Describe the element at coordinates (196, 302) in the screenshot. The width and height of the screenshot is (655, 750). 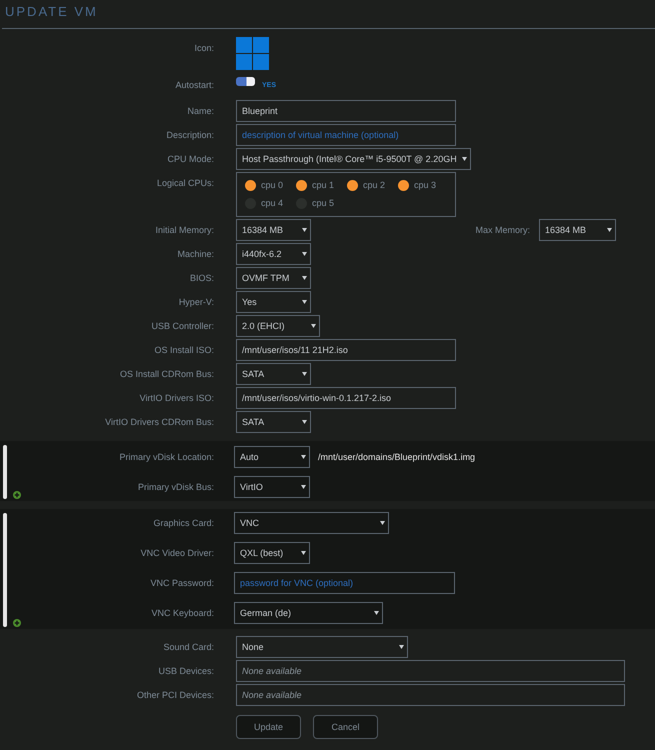
I see `field-label: Hyper-V:` at that location.